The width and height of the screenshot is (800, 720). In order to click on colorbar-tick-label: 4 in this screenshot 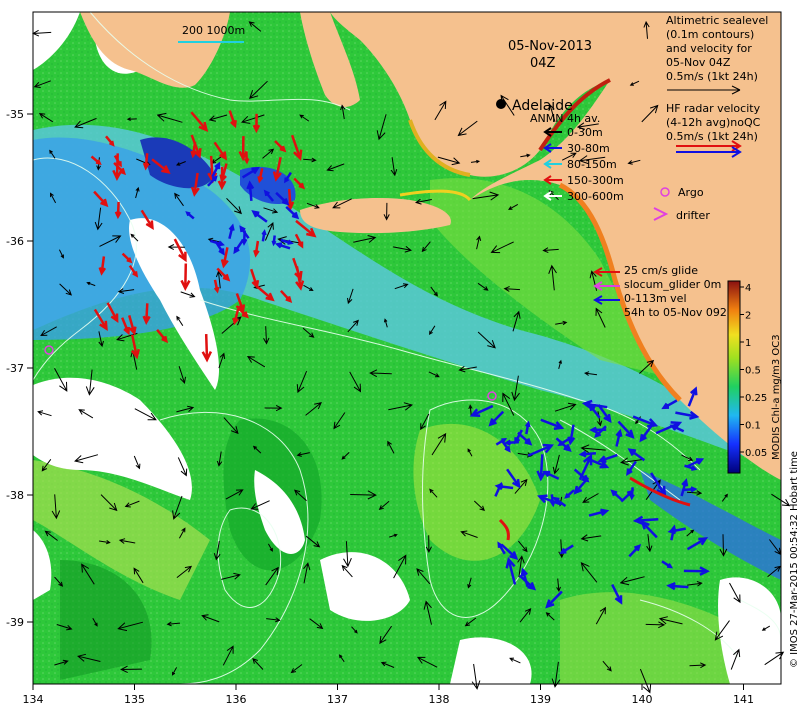, I will do `click(748, 288)`.